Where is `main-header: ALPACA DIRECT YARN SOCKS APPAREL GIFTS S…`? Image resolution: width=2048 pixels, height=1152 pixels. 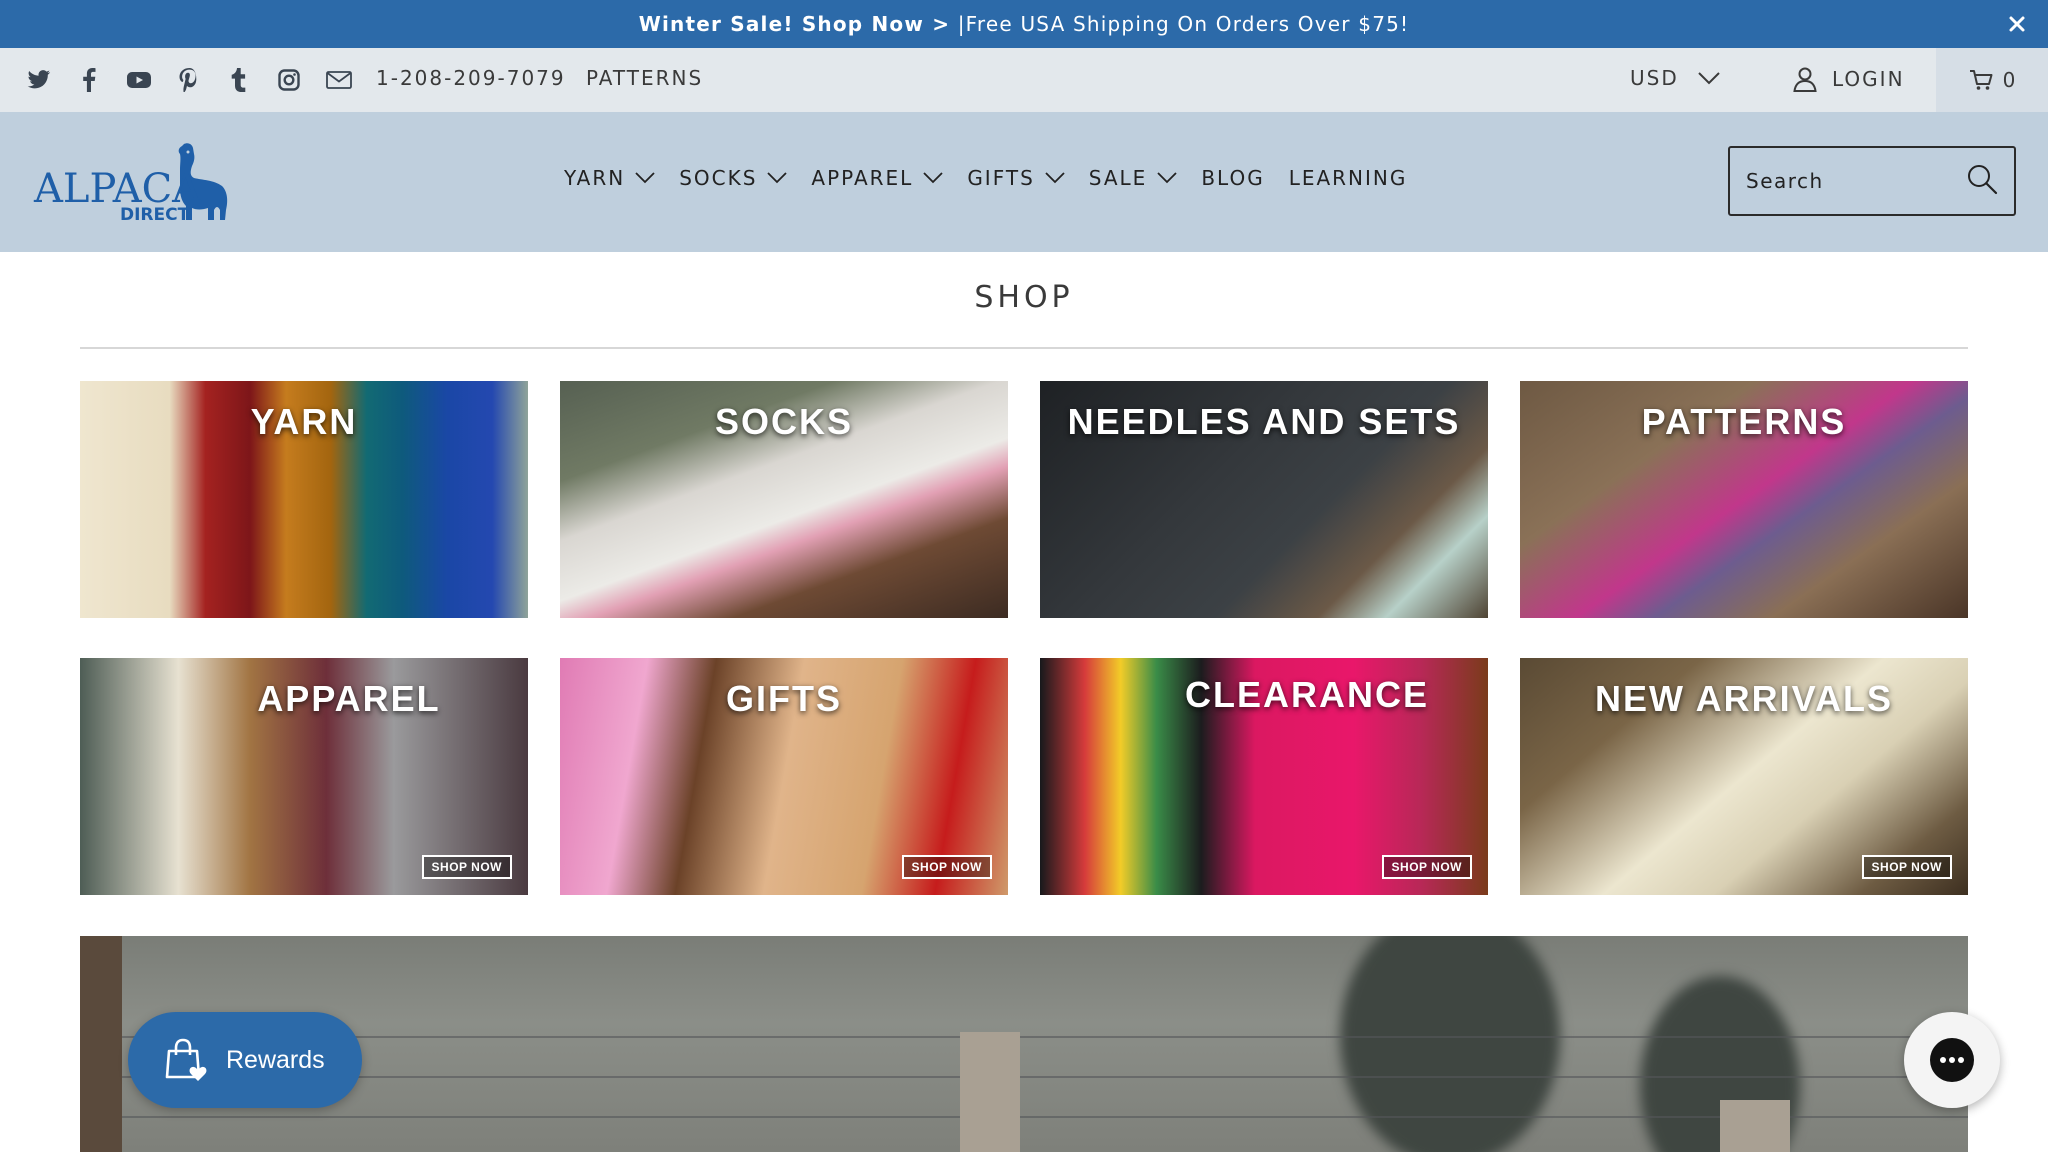 main-header: ALPACA DIRECT YARN SOCKS APPAREL GIFTS S… is located at coordinates (1024, 182).